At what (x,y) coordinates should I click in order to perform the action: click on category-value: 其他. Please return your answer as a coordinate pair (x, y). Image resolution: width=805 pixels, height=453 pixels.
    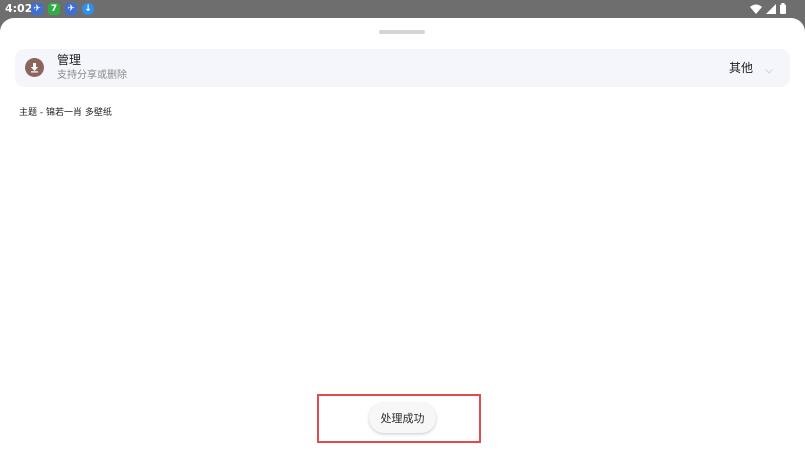
    Looking at the image, I should click on (740, 68).